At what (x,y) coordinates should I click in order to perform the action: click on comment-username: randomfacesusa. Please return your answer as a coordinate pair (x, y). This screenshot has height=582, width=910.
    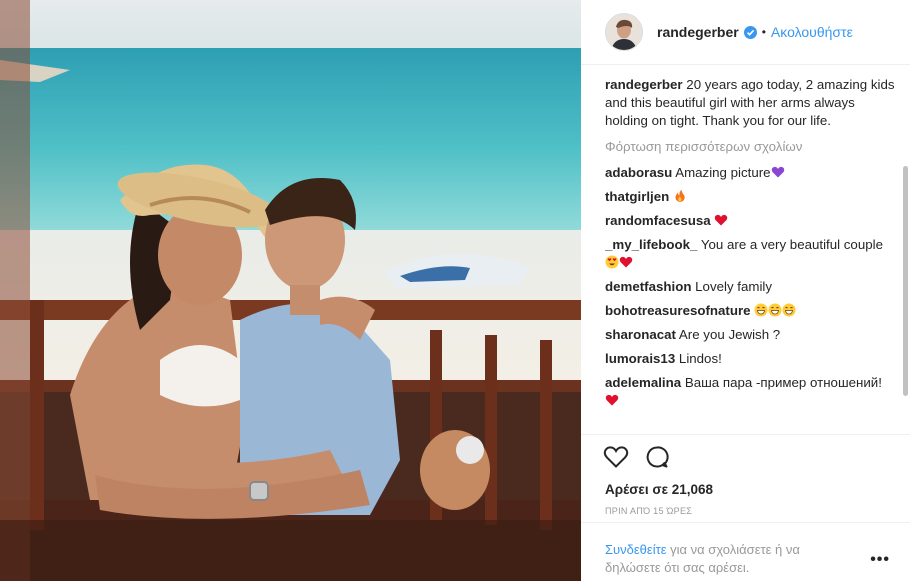
    Looking at the image, I should click on (658, 220).